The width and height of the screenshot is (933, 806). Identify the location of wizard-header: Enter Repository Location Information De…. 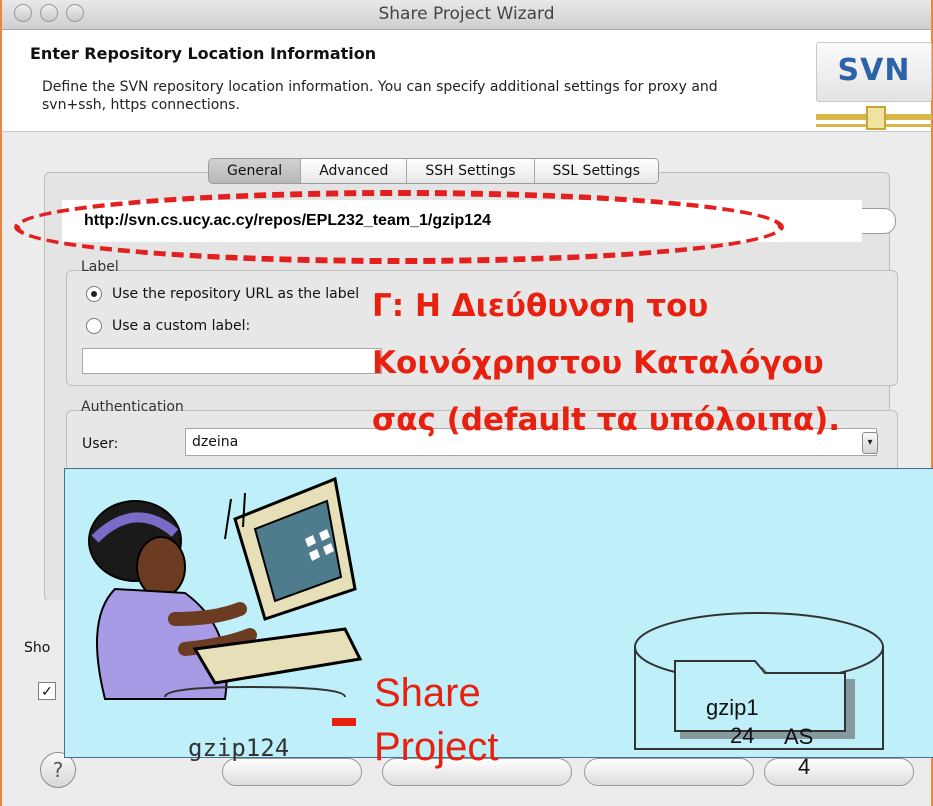
(467, 81).